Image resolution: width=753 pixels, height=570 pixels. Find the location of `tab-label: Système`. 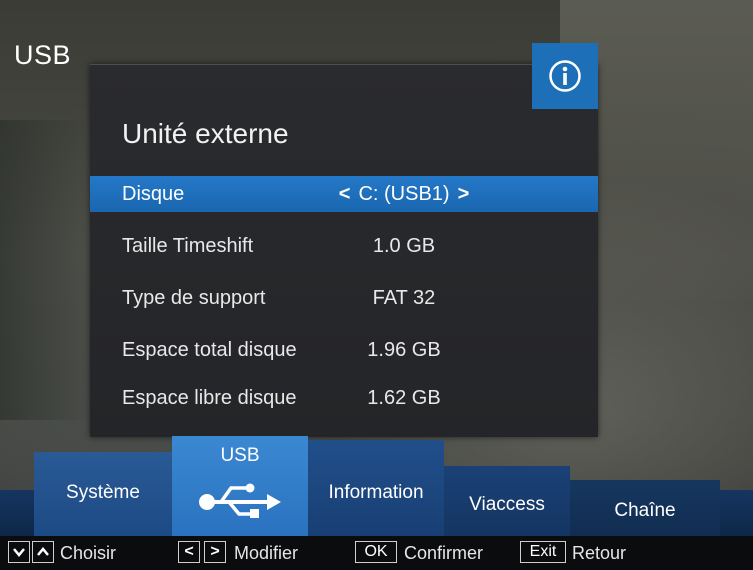

tab-label: Système is located at coordinates (103, 492).